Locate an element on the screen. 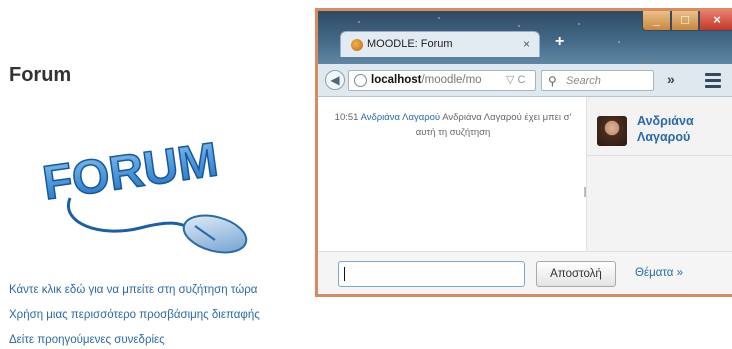  message-time: 10:51 is located at coordinates (346, 117).